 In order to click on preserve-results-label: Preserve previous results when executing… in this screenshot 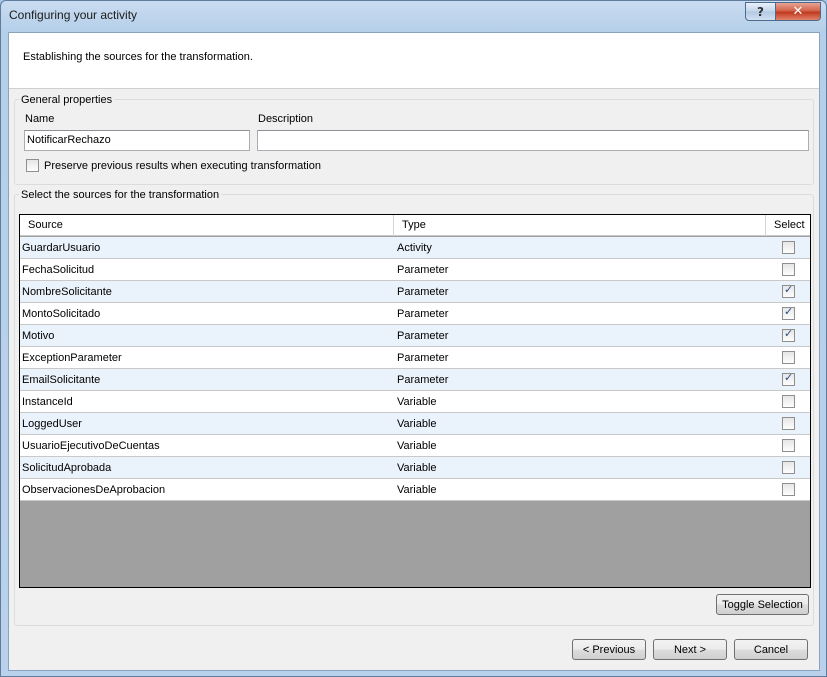, I will do `click(182, 166)`.